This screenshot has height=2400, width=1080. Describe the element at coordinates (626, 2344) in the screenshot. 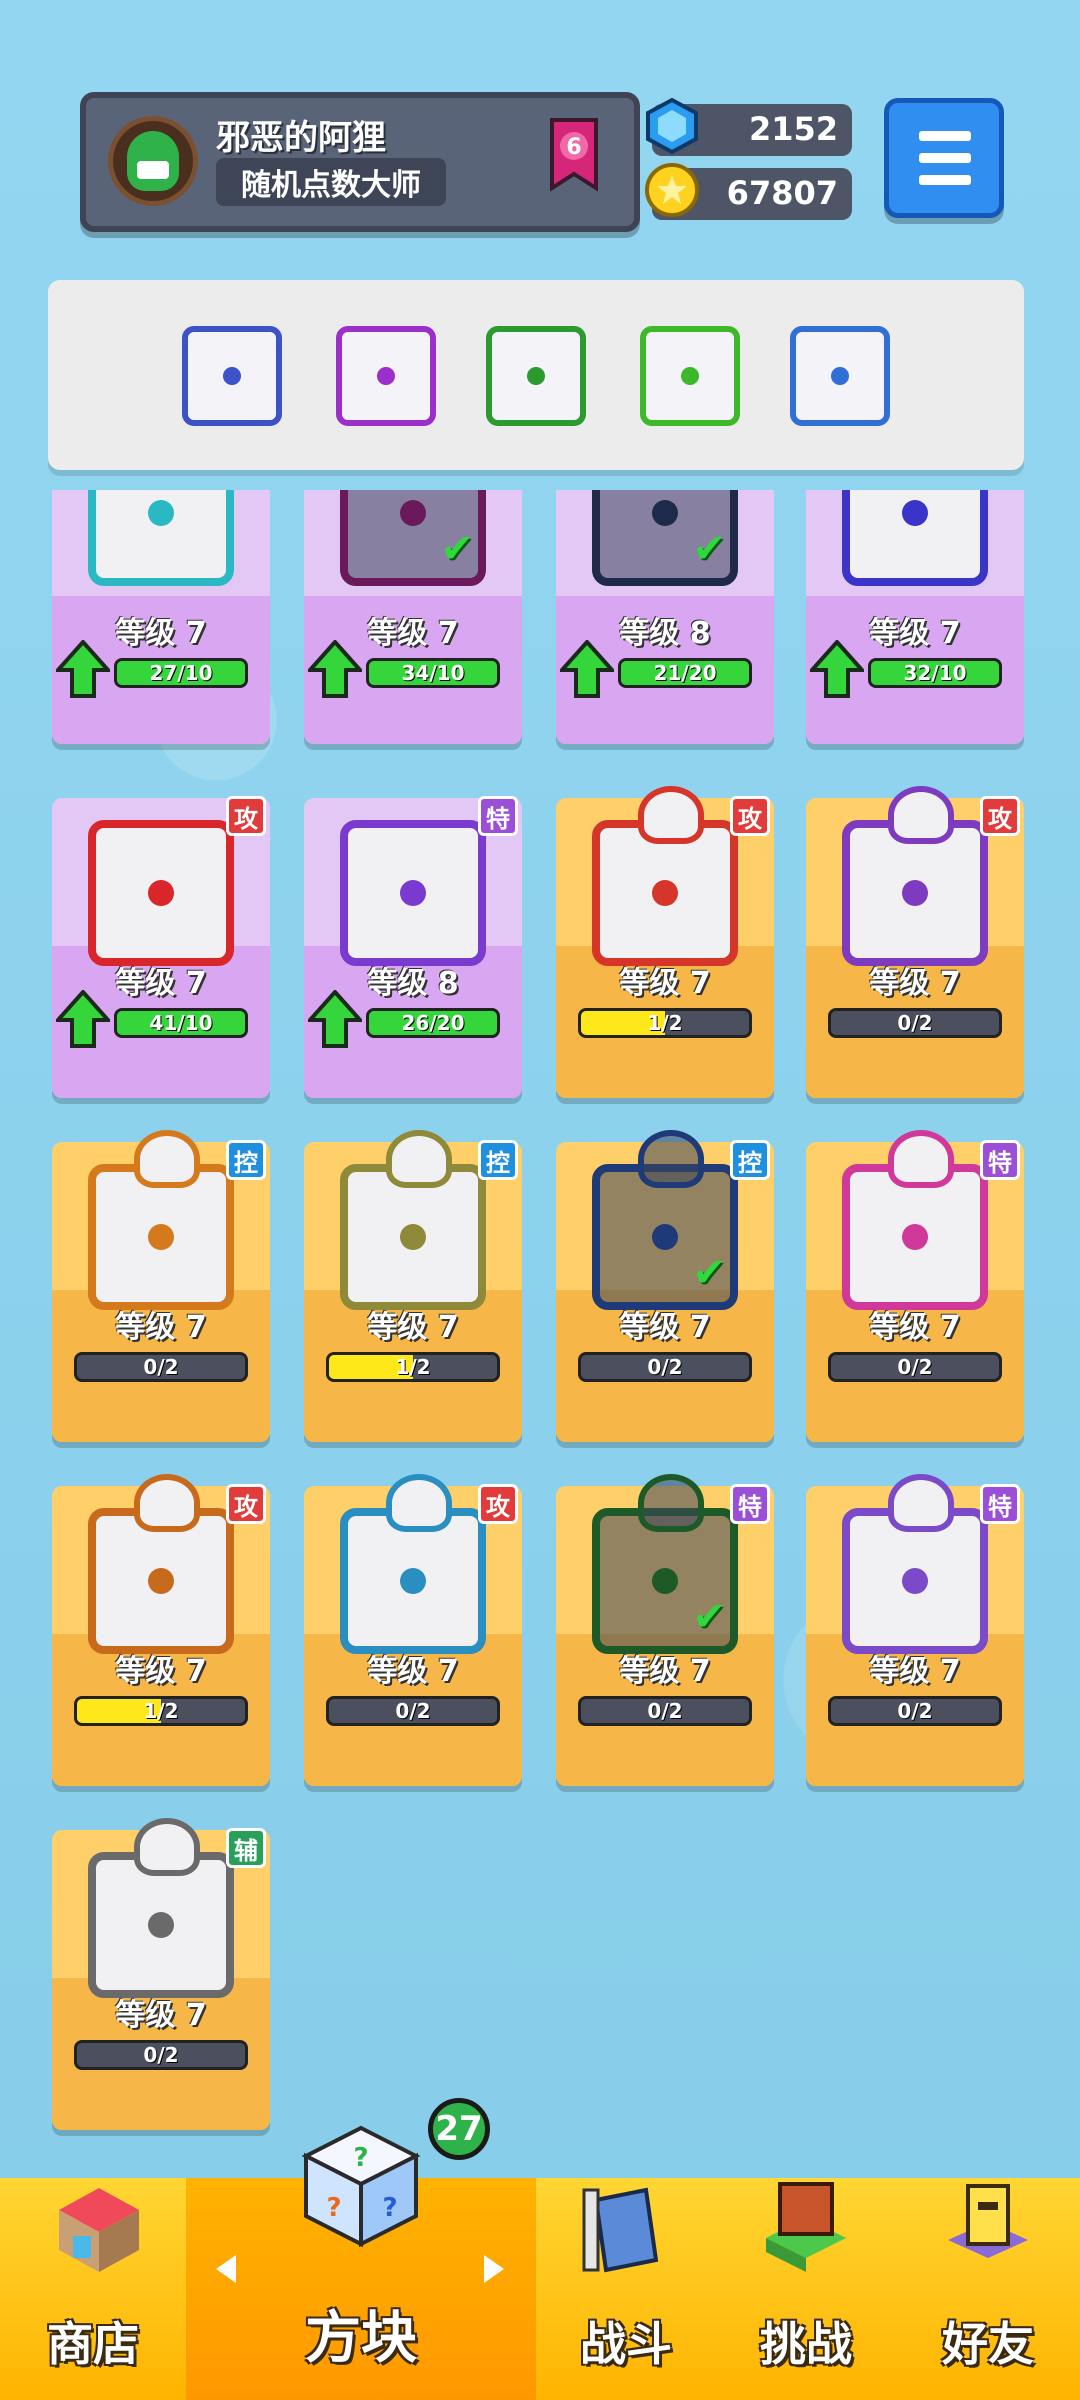

I see `nav-battle-label: 战斗` at that location.